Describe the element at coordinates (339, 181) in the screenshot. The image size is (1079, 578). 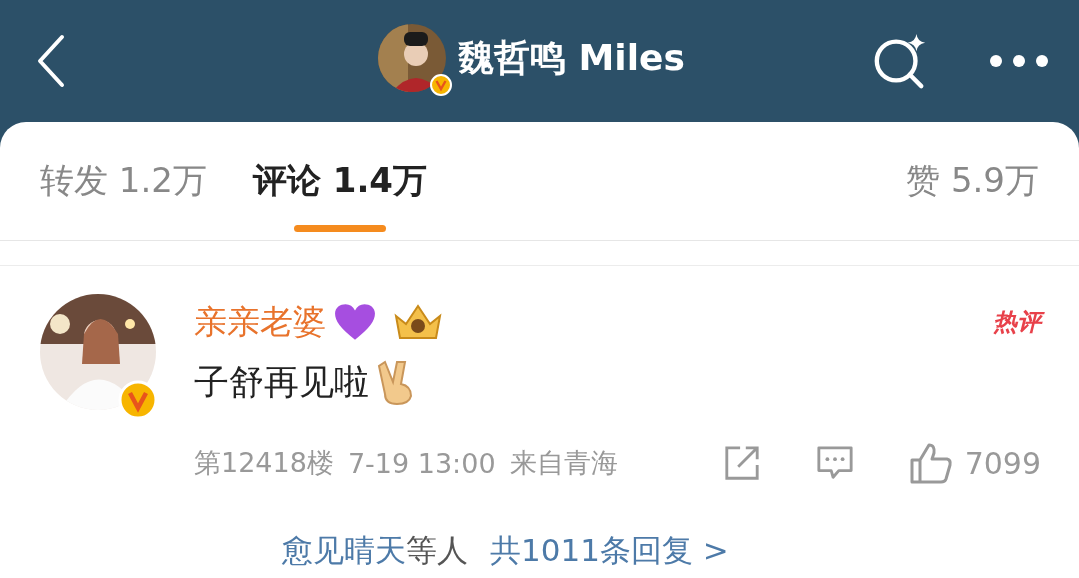
I see `tab: 评论 1.4万` at that location.